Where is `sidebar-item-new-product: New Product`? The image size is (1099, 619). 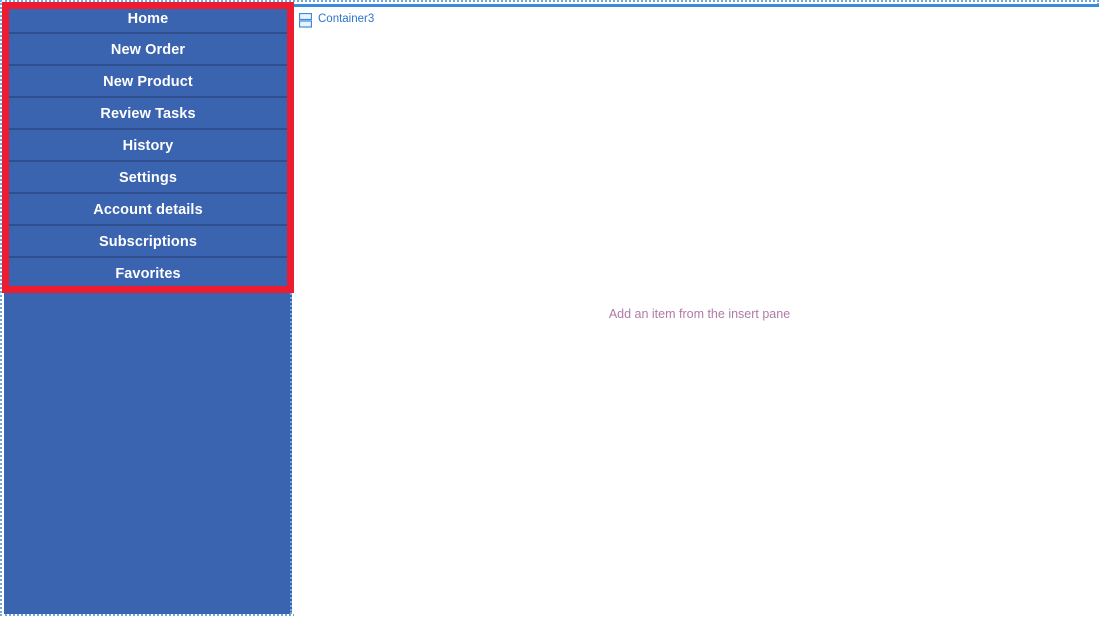 sidebar-item-new-product: New Product is located at coordinates (148, 82).